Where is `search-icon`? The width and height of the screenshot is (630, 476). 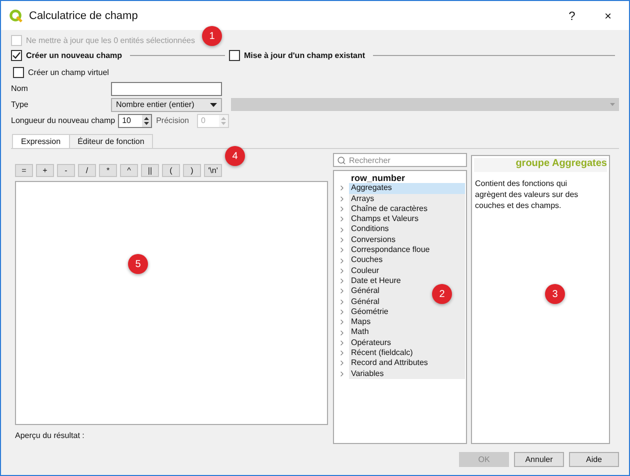
search-icon is located at coordinates (341, 160).